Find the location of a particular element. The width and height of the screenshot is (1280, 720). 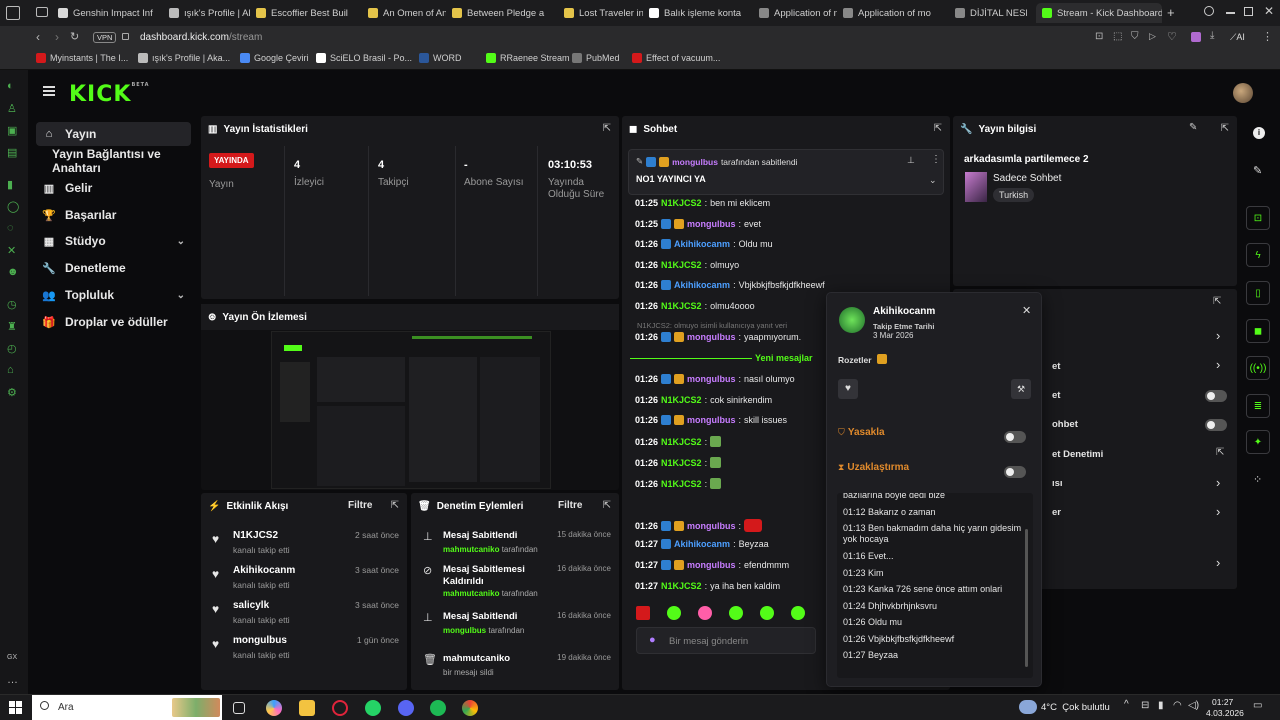

chat-message: 01:26 N1KJCS2: cok sinirkendim is located at coordinates (703, 400).